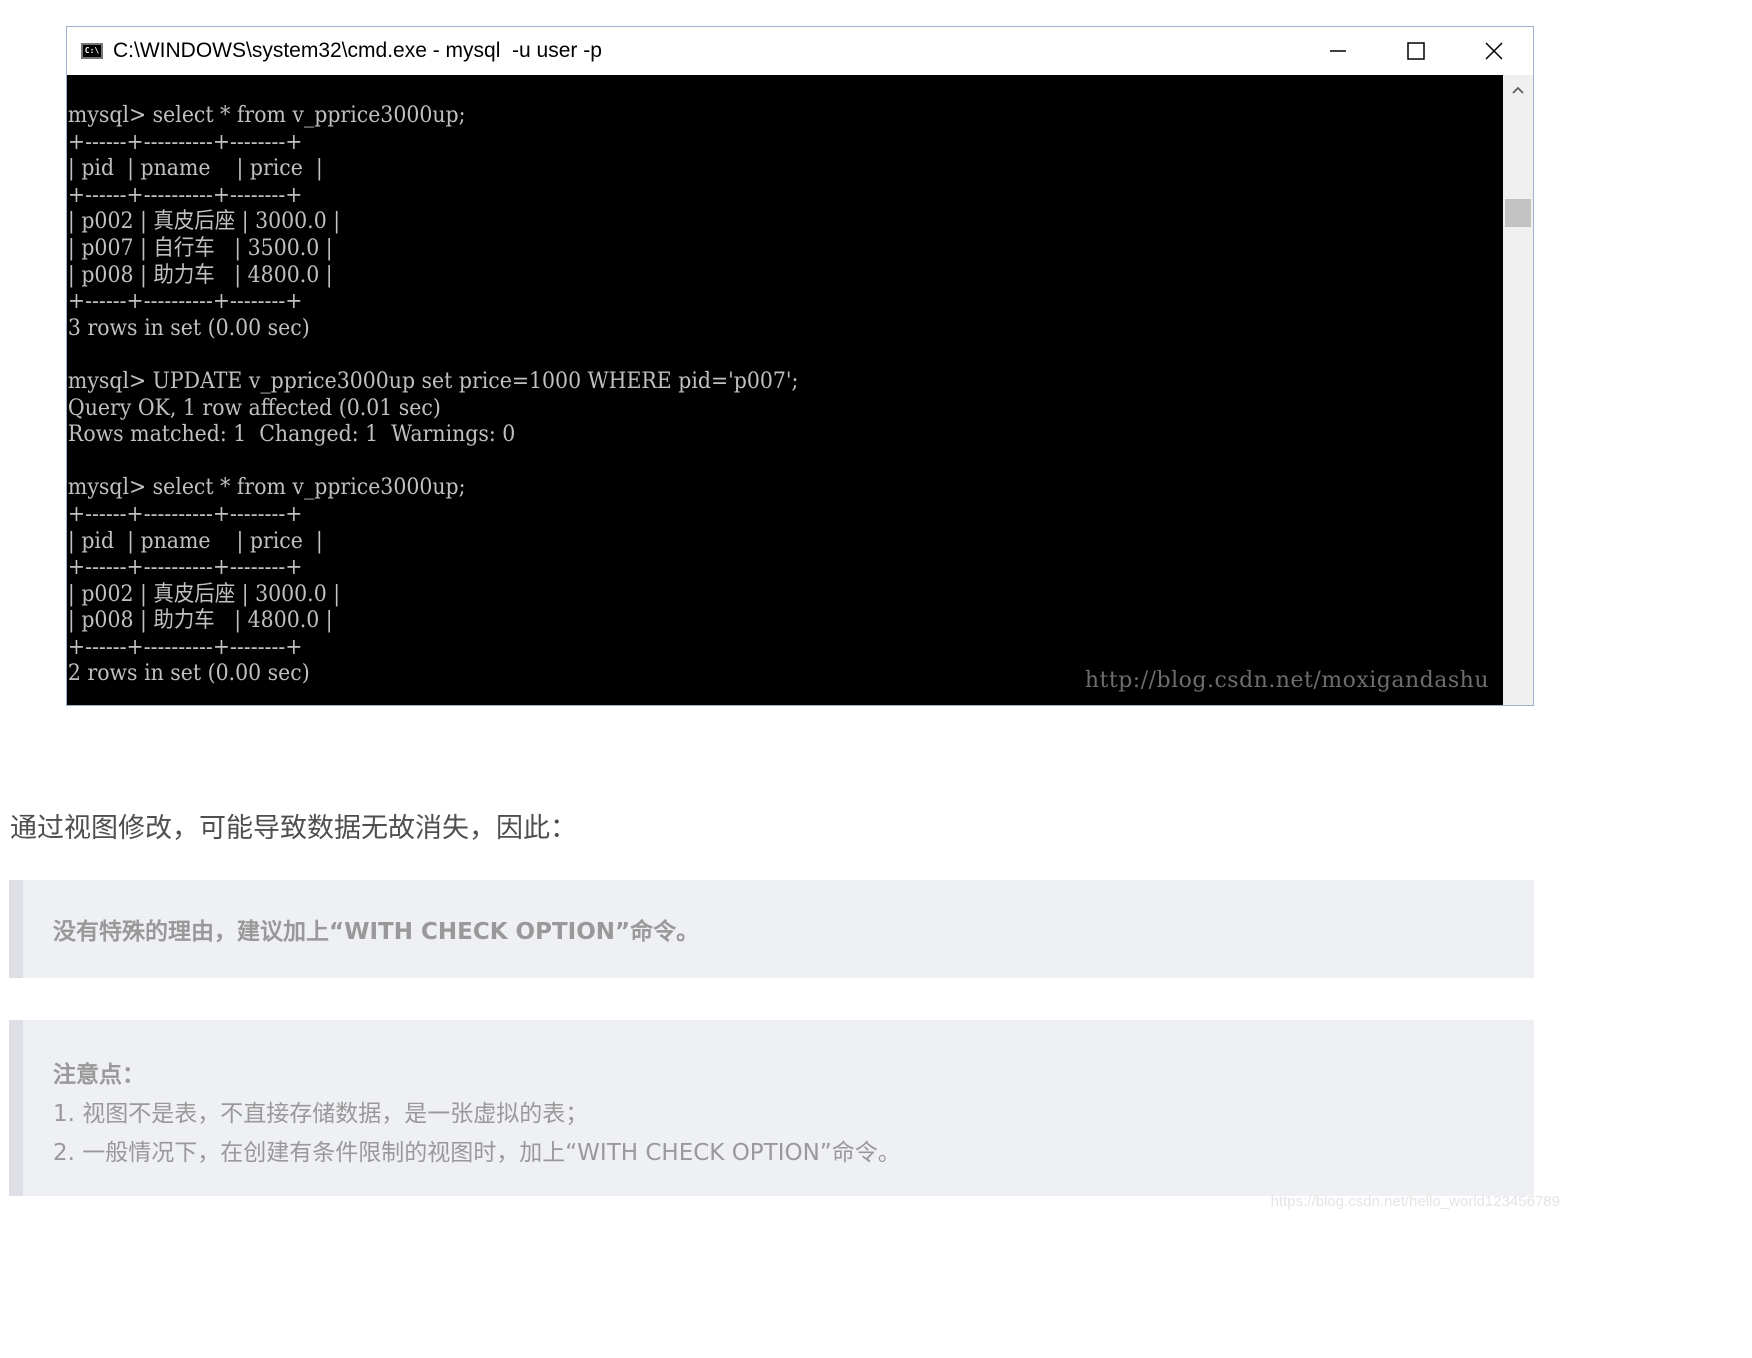 This screenshot has height=1358, width=1752. I want to click on notes-item-1: 1. 视图不是表，不直接存储数据，是一张虚拟的表；, so click(321, 1114).